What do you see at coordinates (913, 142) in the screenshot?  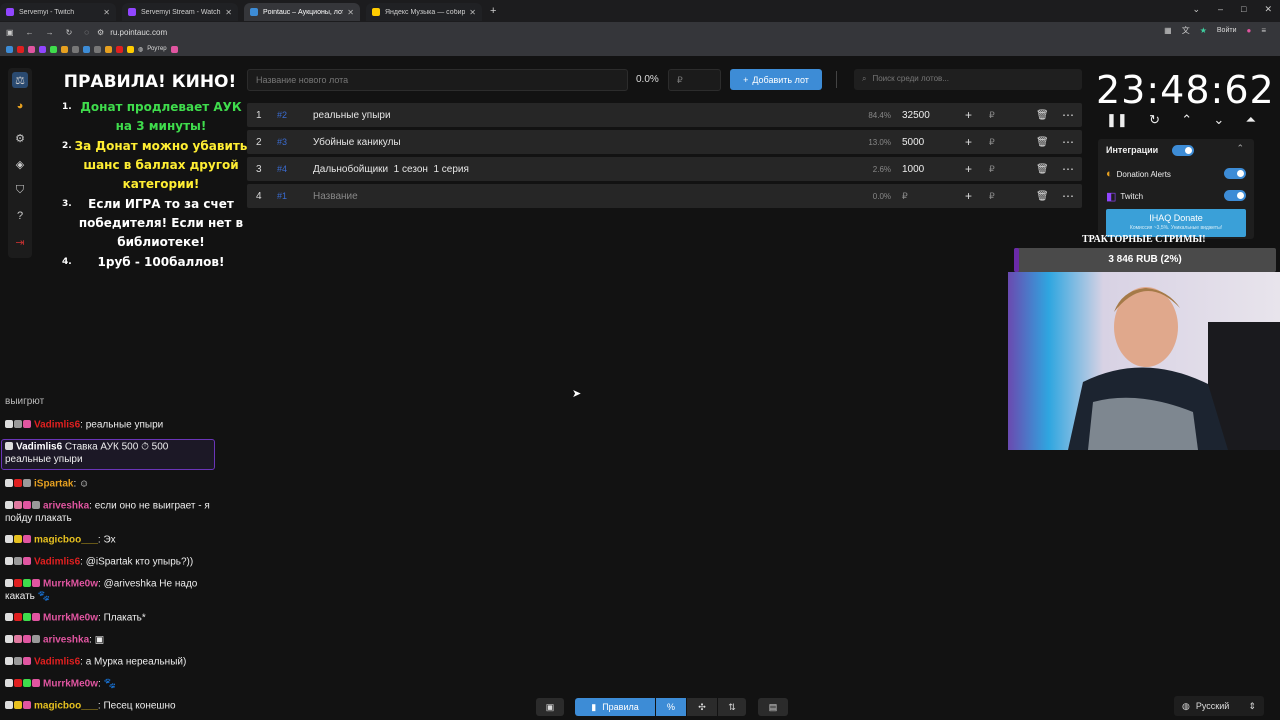 I see `lot-amount: 5000` at bounding box center [913, 142].